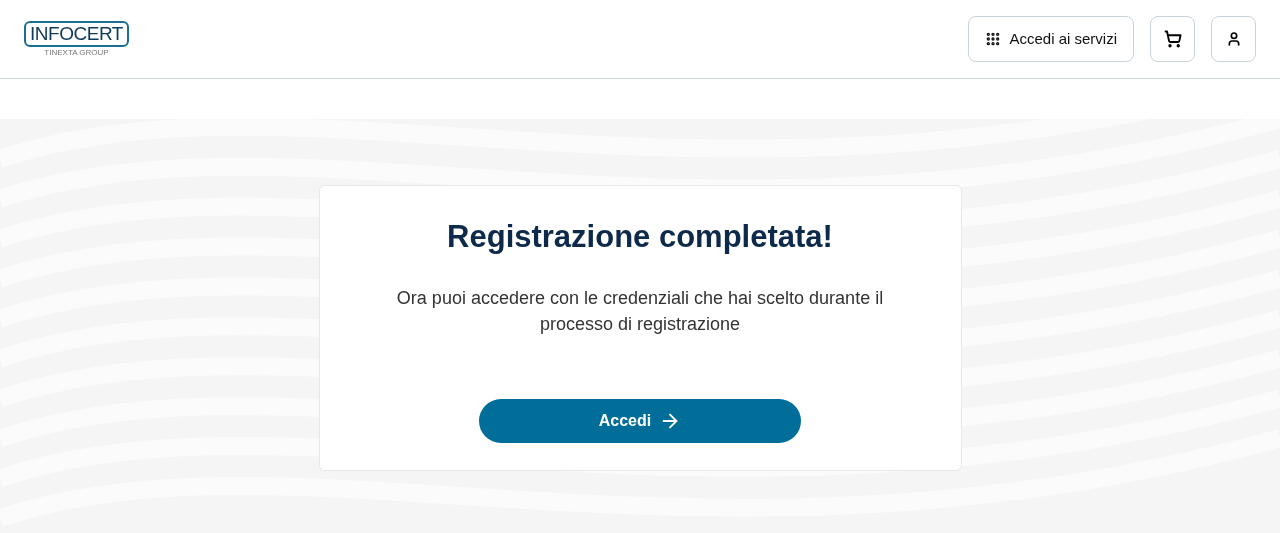 This screenshot has height=533, width=1280. What do you see at coordinates (1051, 39) in the screenshot?
I see `services-button: Accedi ai servizi` at bounding box center [1051, 39].